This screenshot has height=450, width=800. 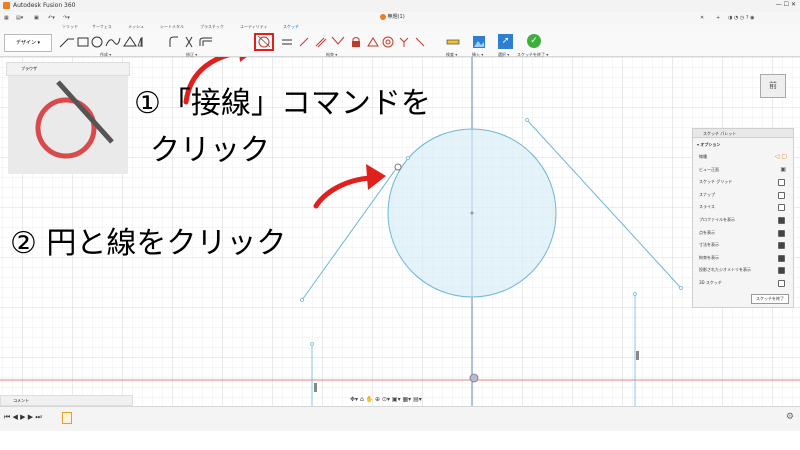 What do you see at coordinates (720, 133) in the screenshot?
I see `palette-title: スケッチ パレット` at bounding box center [720, 133].